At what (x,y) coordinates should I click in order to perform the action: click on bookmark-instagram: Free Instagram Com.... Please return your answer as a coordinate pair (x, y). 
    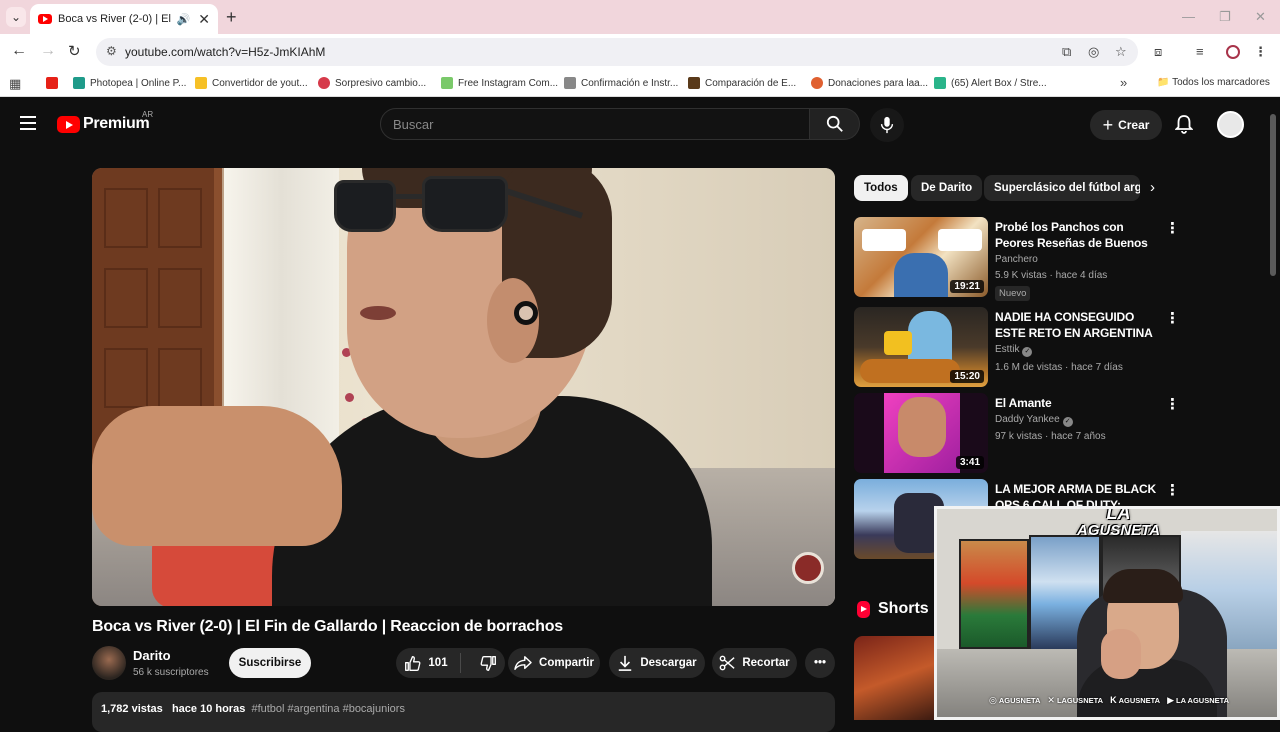
    Looking at the image, I should click on (499, 83).